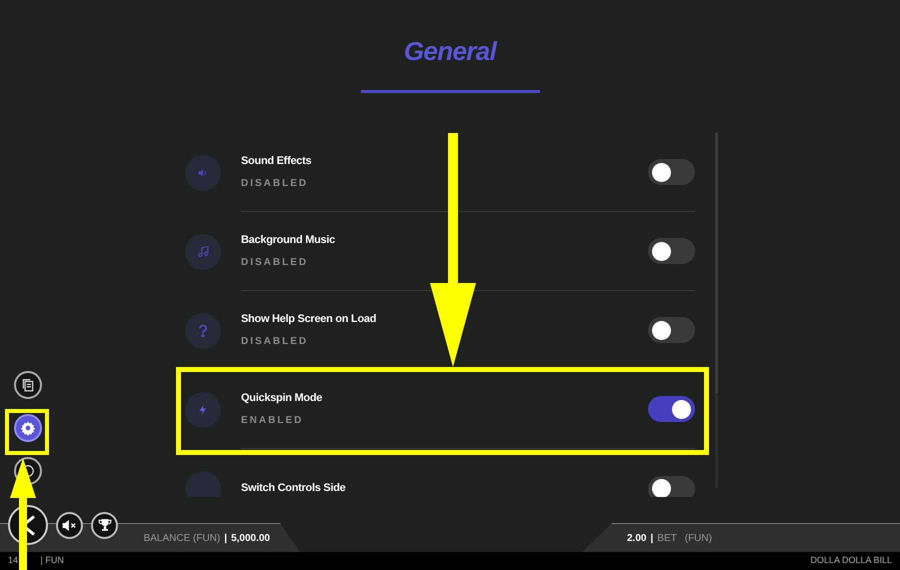 This screenshot has height=570, width=900. What do you see at coordinates (182, 539) in the screenshot?
I see `balance-label: BALANCE (FUN)` at bounding box center [182, 539].